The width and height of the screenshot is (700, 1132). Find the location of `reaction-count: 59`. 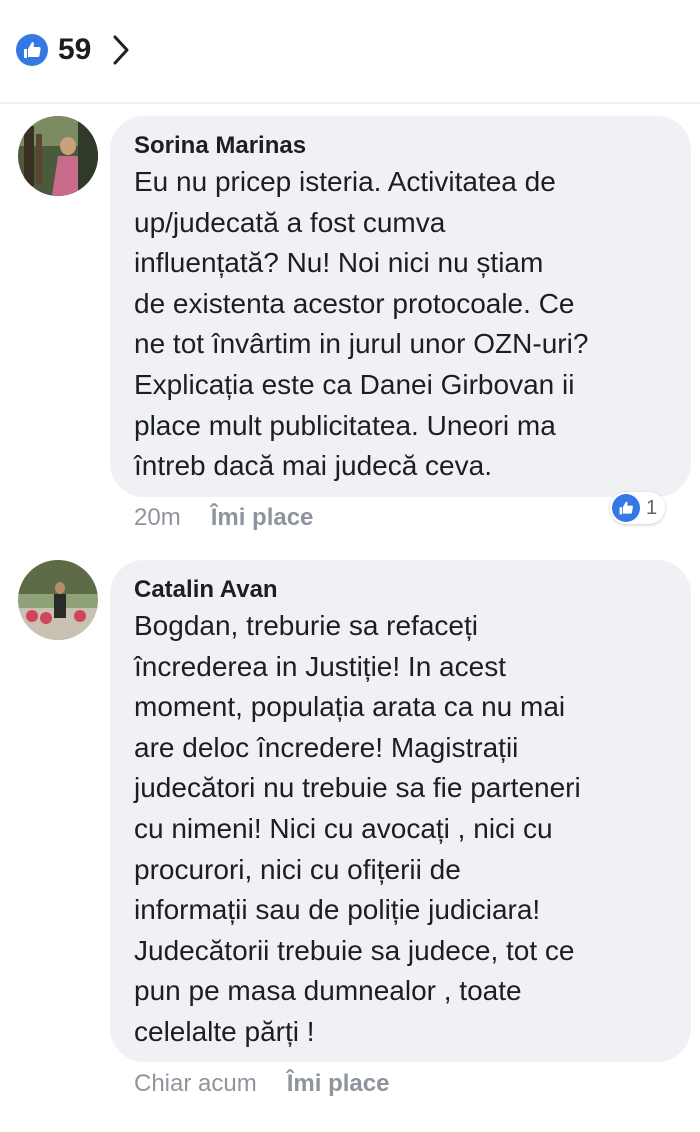

reaction-count: 59 is located at coordinates (75, 49).